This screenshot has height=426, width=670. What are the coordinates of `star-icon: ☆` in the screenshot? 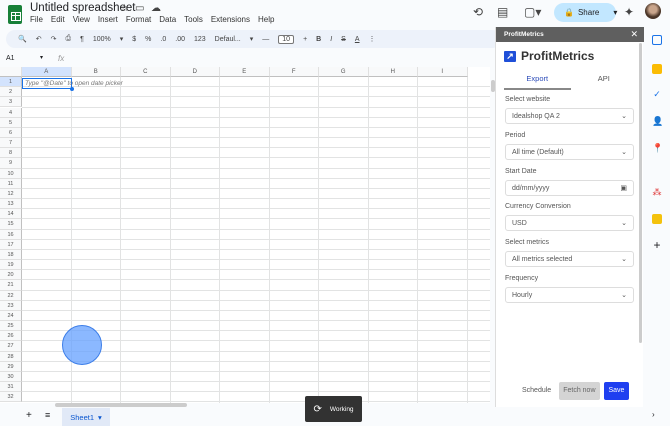 It's located at (124, 8).